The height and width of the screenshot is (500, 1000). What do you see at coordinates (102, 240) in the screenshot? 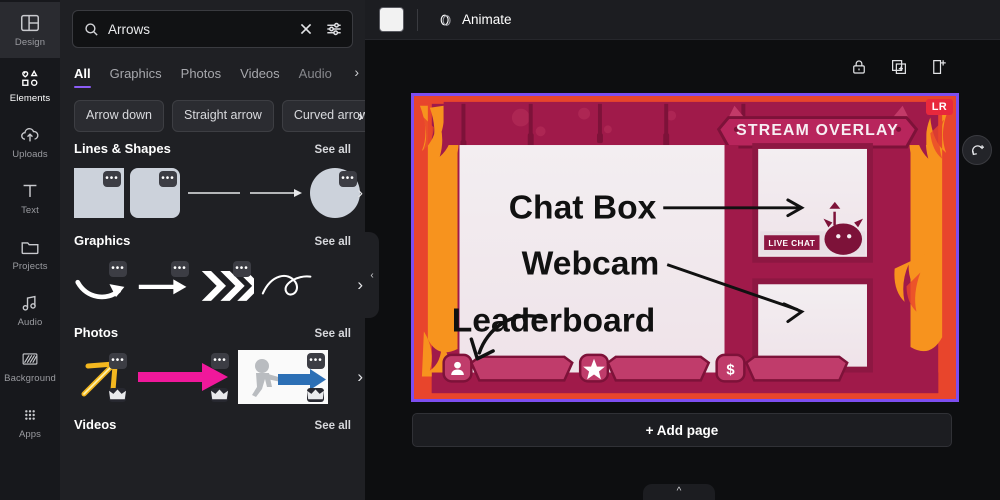
I see `section-title: Graphics` at bounding box center [102, 240].